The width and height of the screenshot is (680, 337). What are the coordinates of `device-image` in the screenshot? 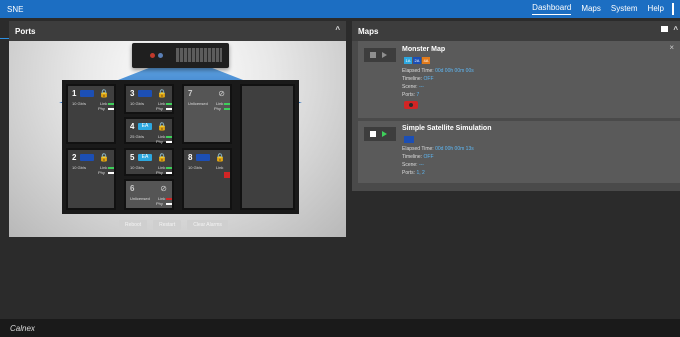 It's located at (180, 55).